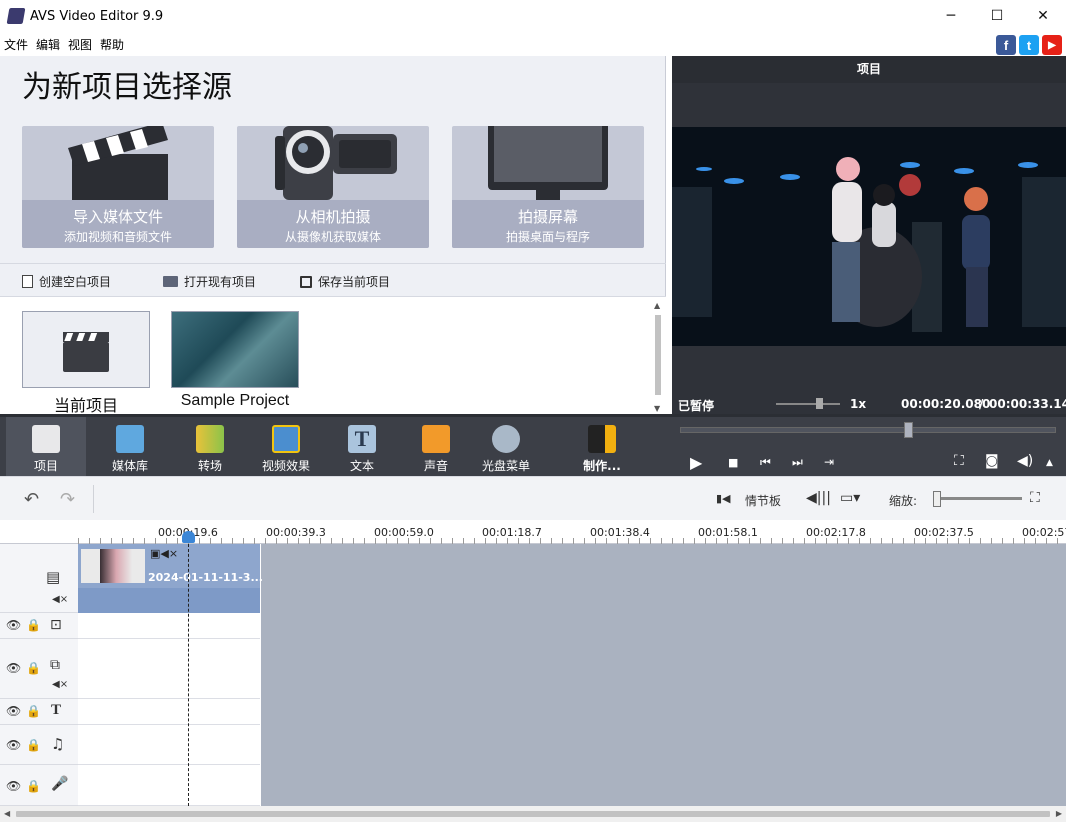  I want to click on zoom-slider, so click(979, 498).